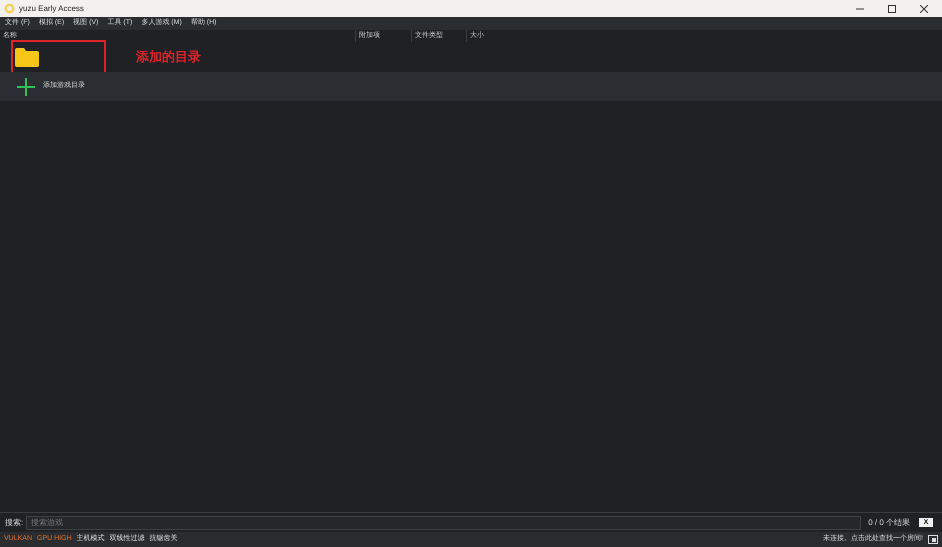  What do you see at coordinates (168, 57) in the screenshot?
I see `annotation-text: 添加的目录` at bounding box center [168, 57].